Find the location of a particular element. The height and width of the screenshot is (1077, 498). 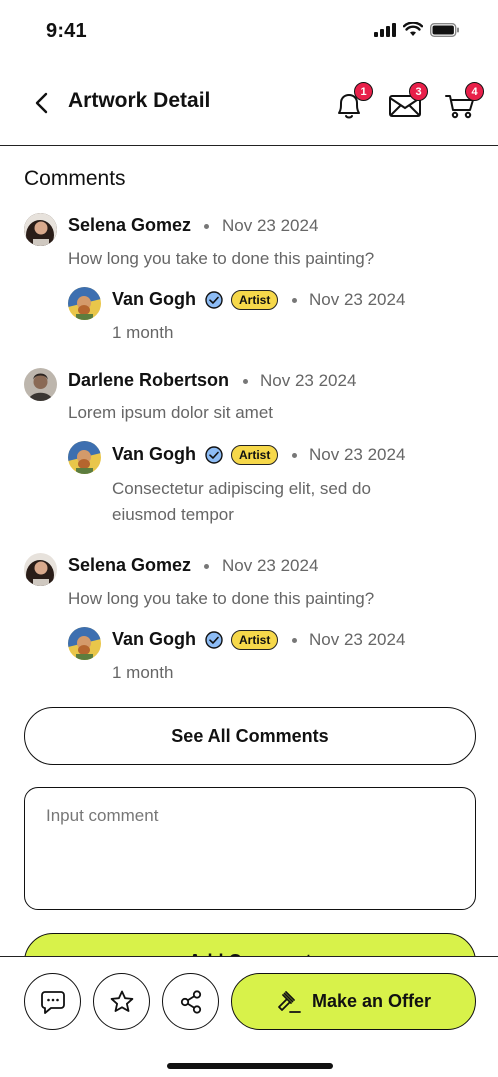

bottom-action-bar: Make an Offer is located at coordinates (249, 1016).